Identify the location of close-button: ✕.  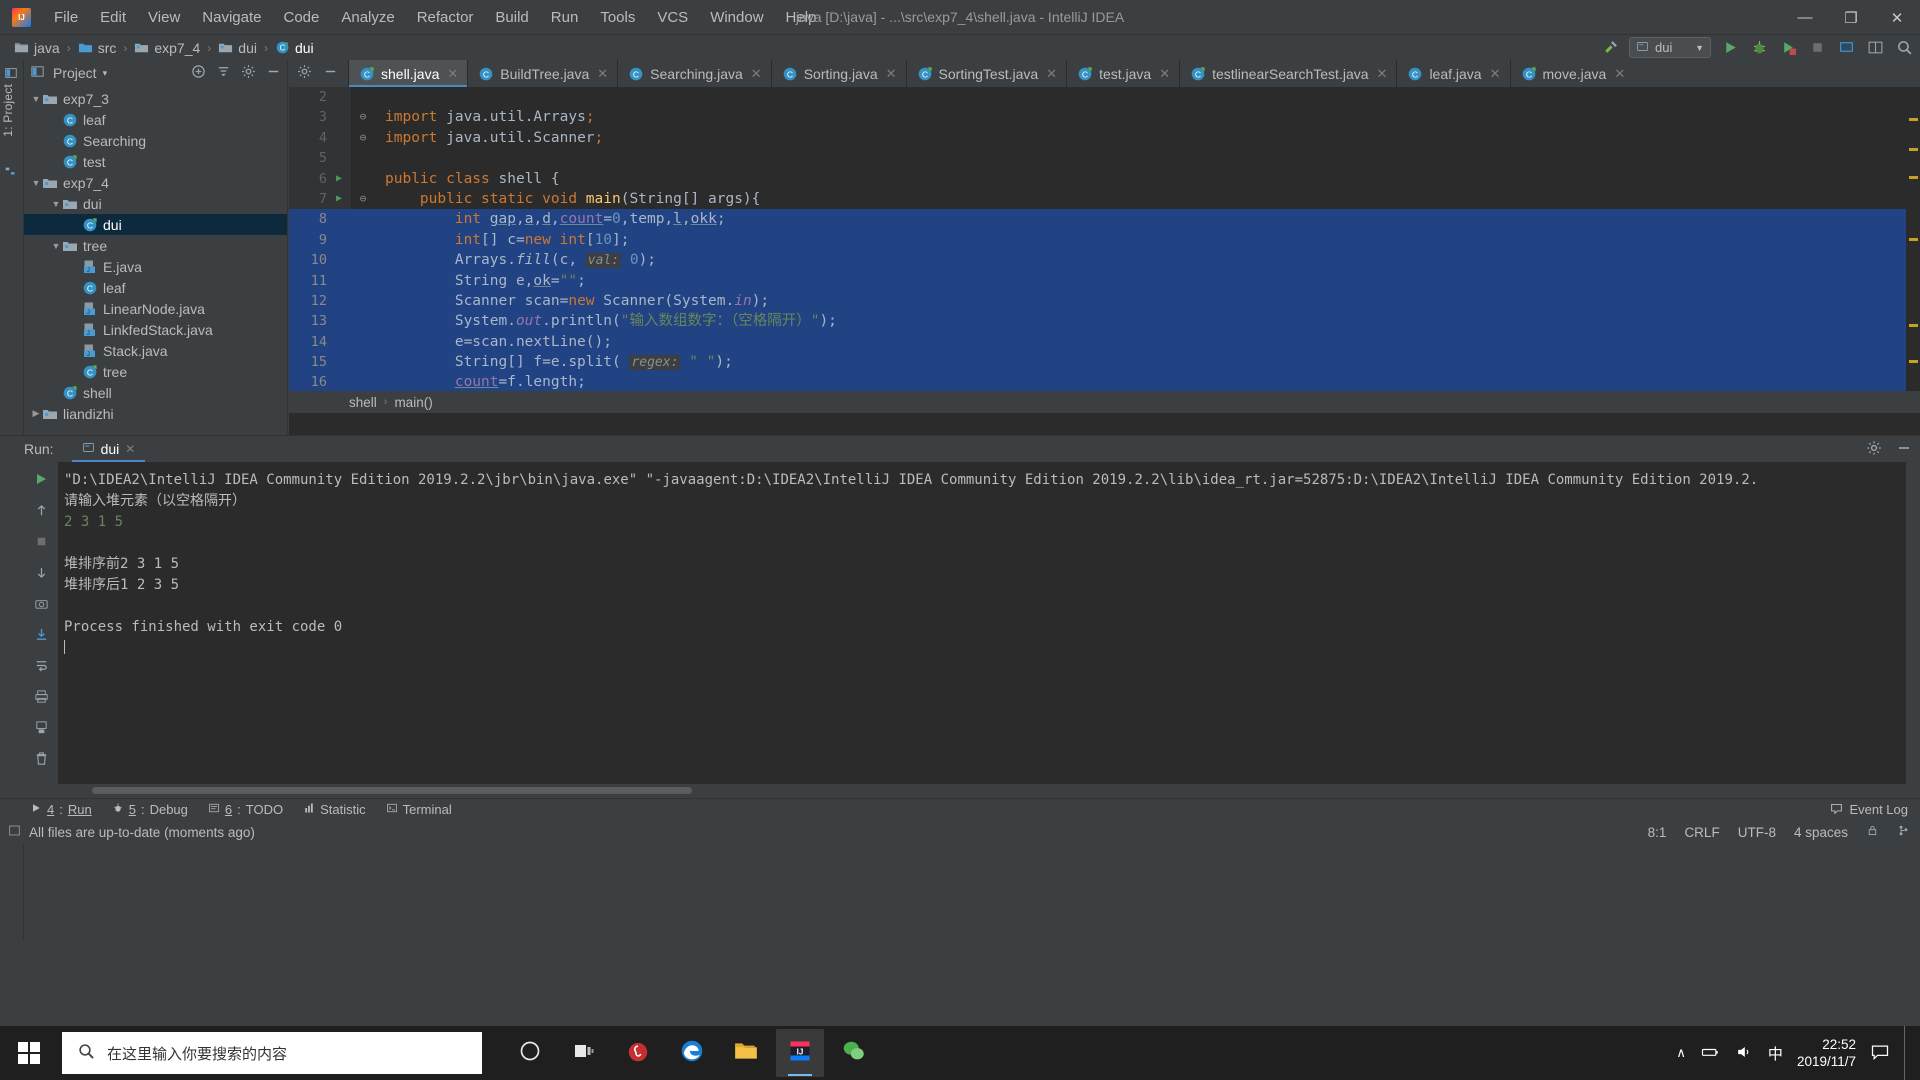
(1897, 17).